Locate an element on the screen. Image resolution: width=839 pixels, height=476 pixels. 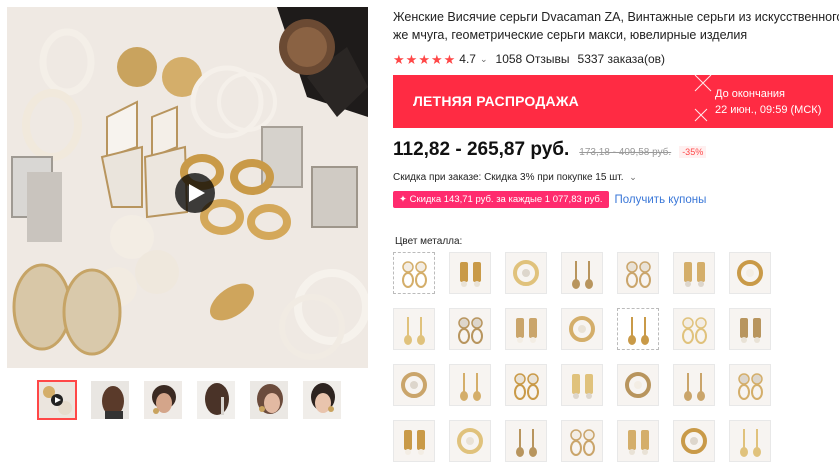
sale-label: ЛЕТНЯЯ РАСПРОДАЖА is located at coordinates (496, 101).